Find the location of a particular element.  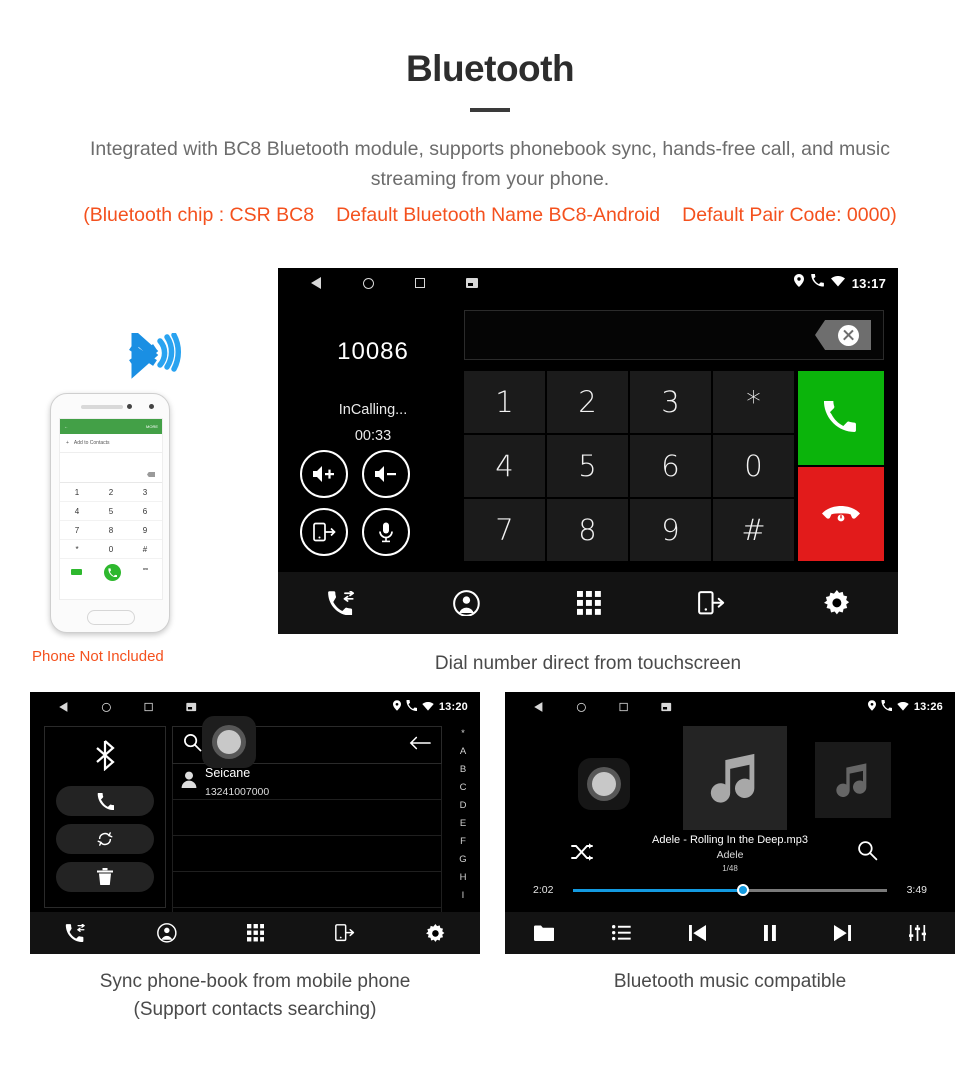

folder-icon is located at coordinates (544, 933).